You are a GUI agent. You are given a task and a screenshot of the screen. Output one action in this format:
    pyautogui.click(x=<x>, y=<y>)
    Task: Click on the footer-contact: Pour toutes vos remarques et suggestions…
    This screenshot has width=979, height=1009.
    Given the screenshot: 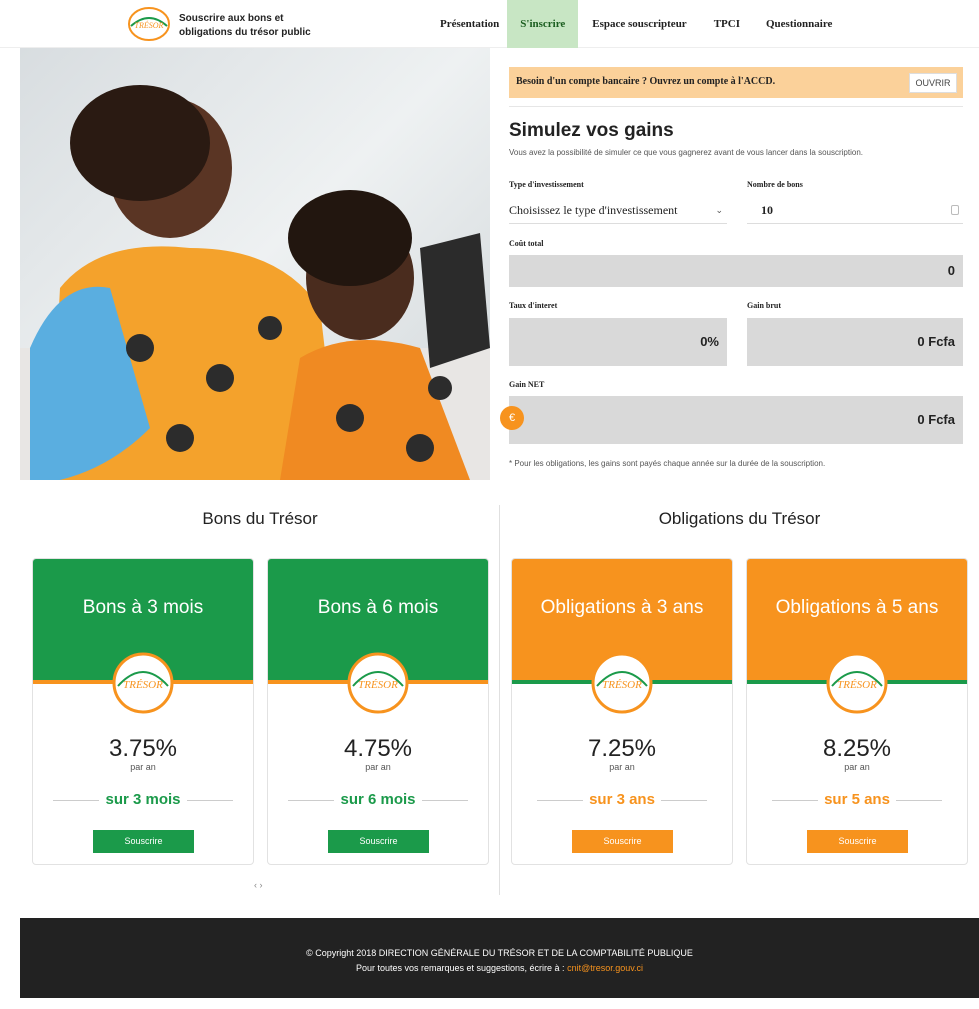 What is the action you would take?
    pyautogui.click(x=499, y=968)
    